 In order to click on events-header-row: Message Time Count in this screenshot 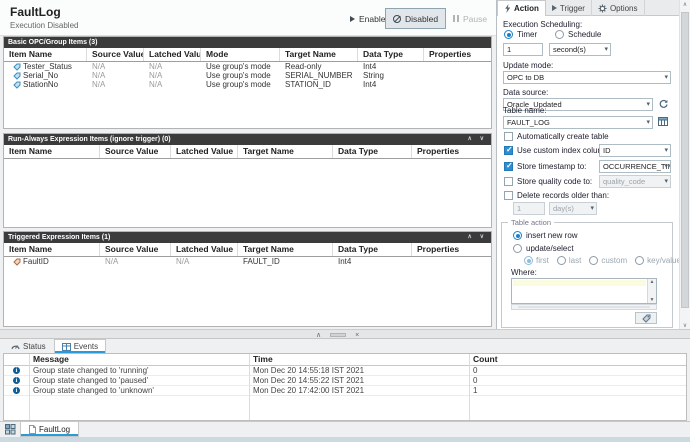, I will do `click(345, 360)`.